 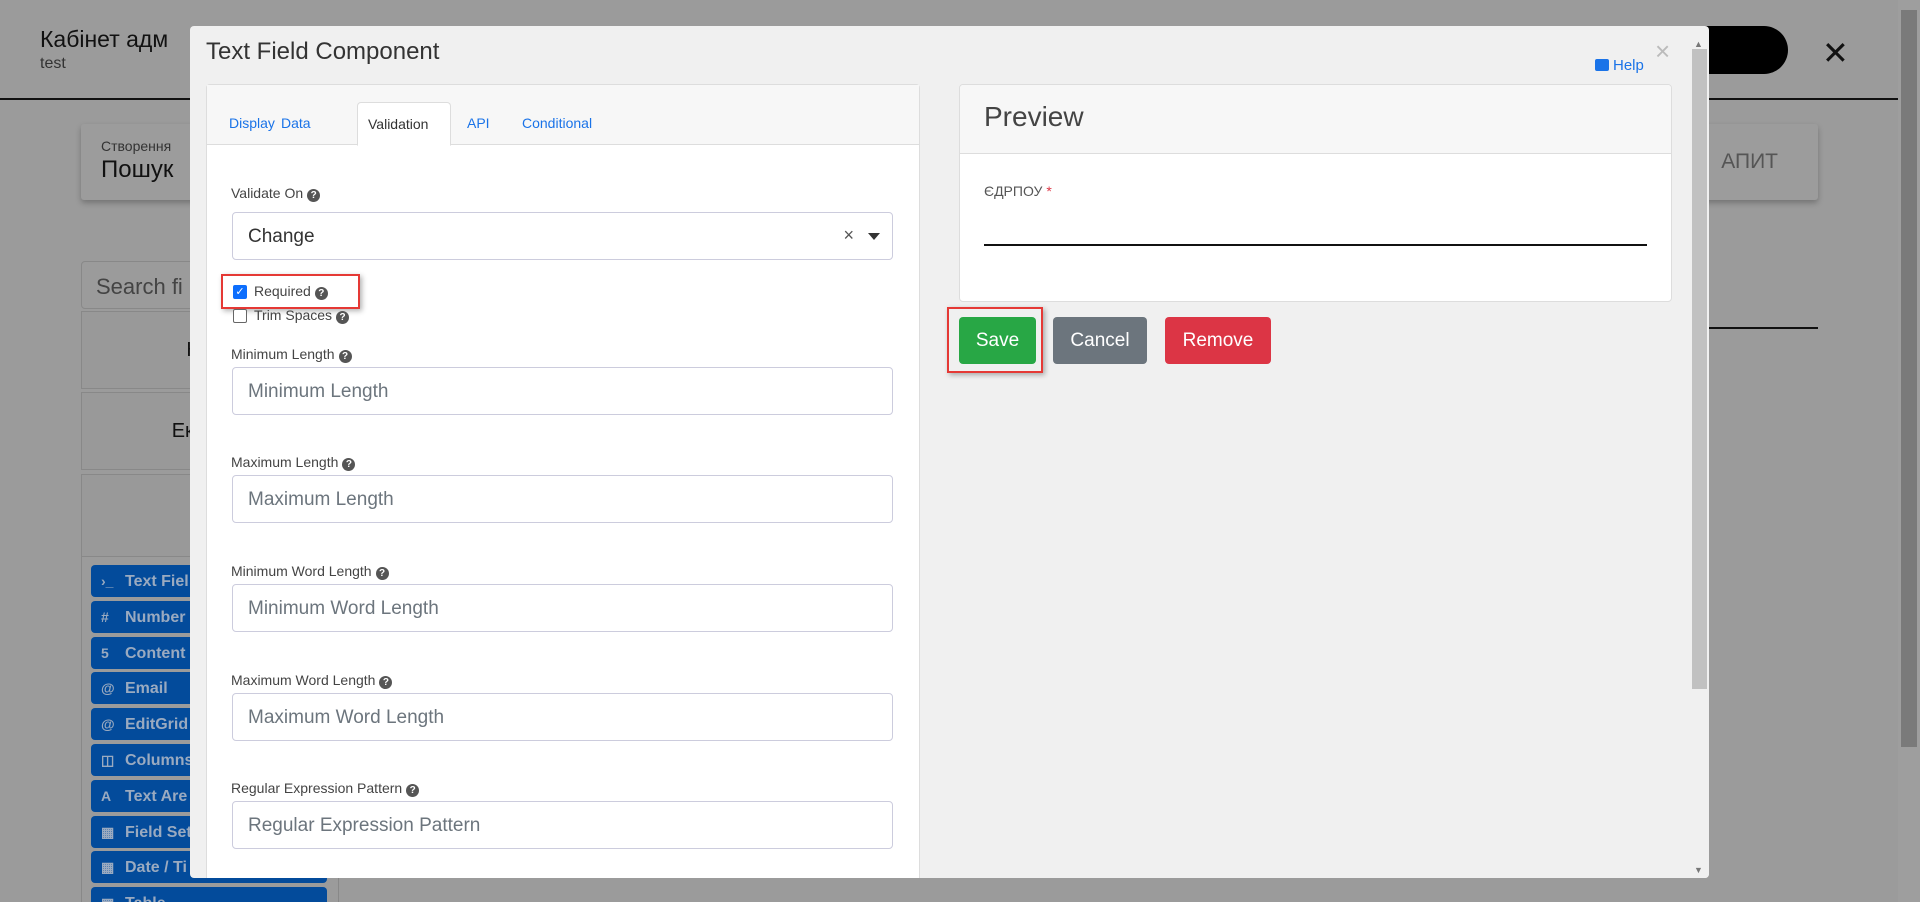 What do you see at coordinates (562, 499) in the screenshot?
I see `field-input-1: Maximum Length` at bounding box center [562, 499].